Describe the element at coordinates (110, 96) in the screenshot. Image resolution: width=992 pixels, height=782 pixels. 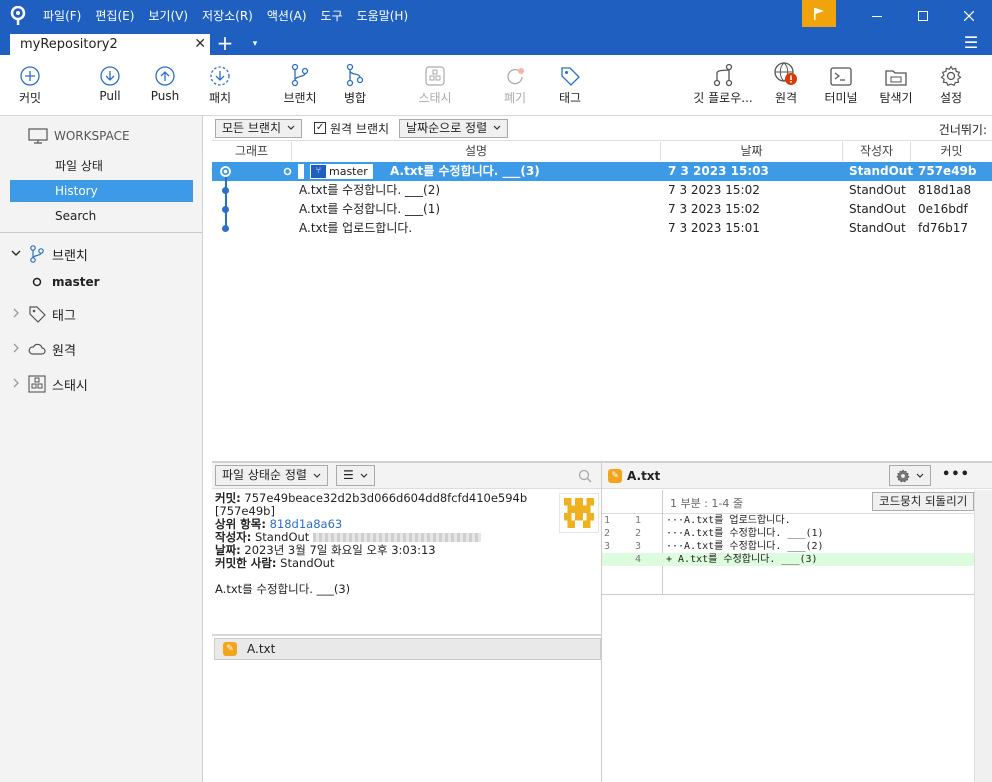
I see `pull-label: Pull` at that location.